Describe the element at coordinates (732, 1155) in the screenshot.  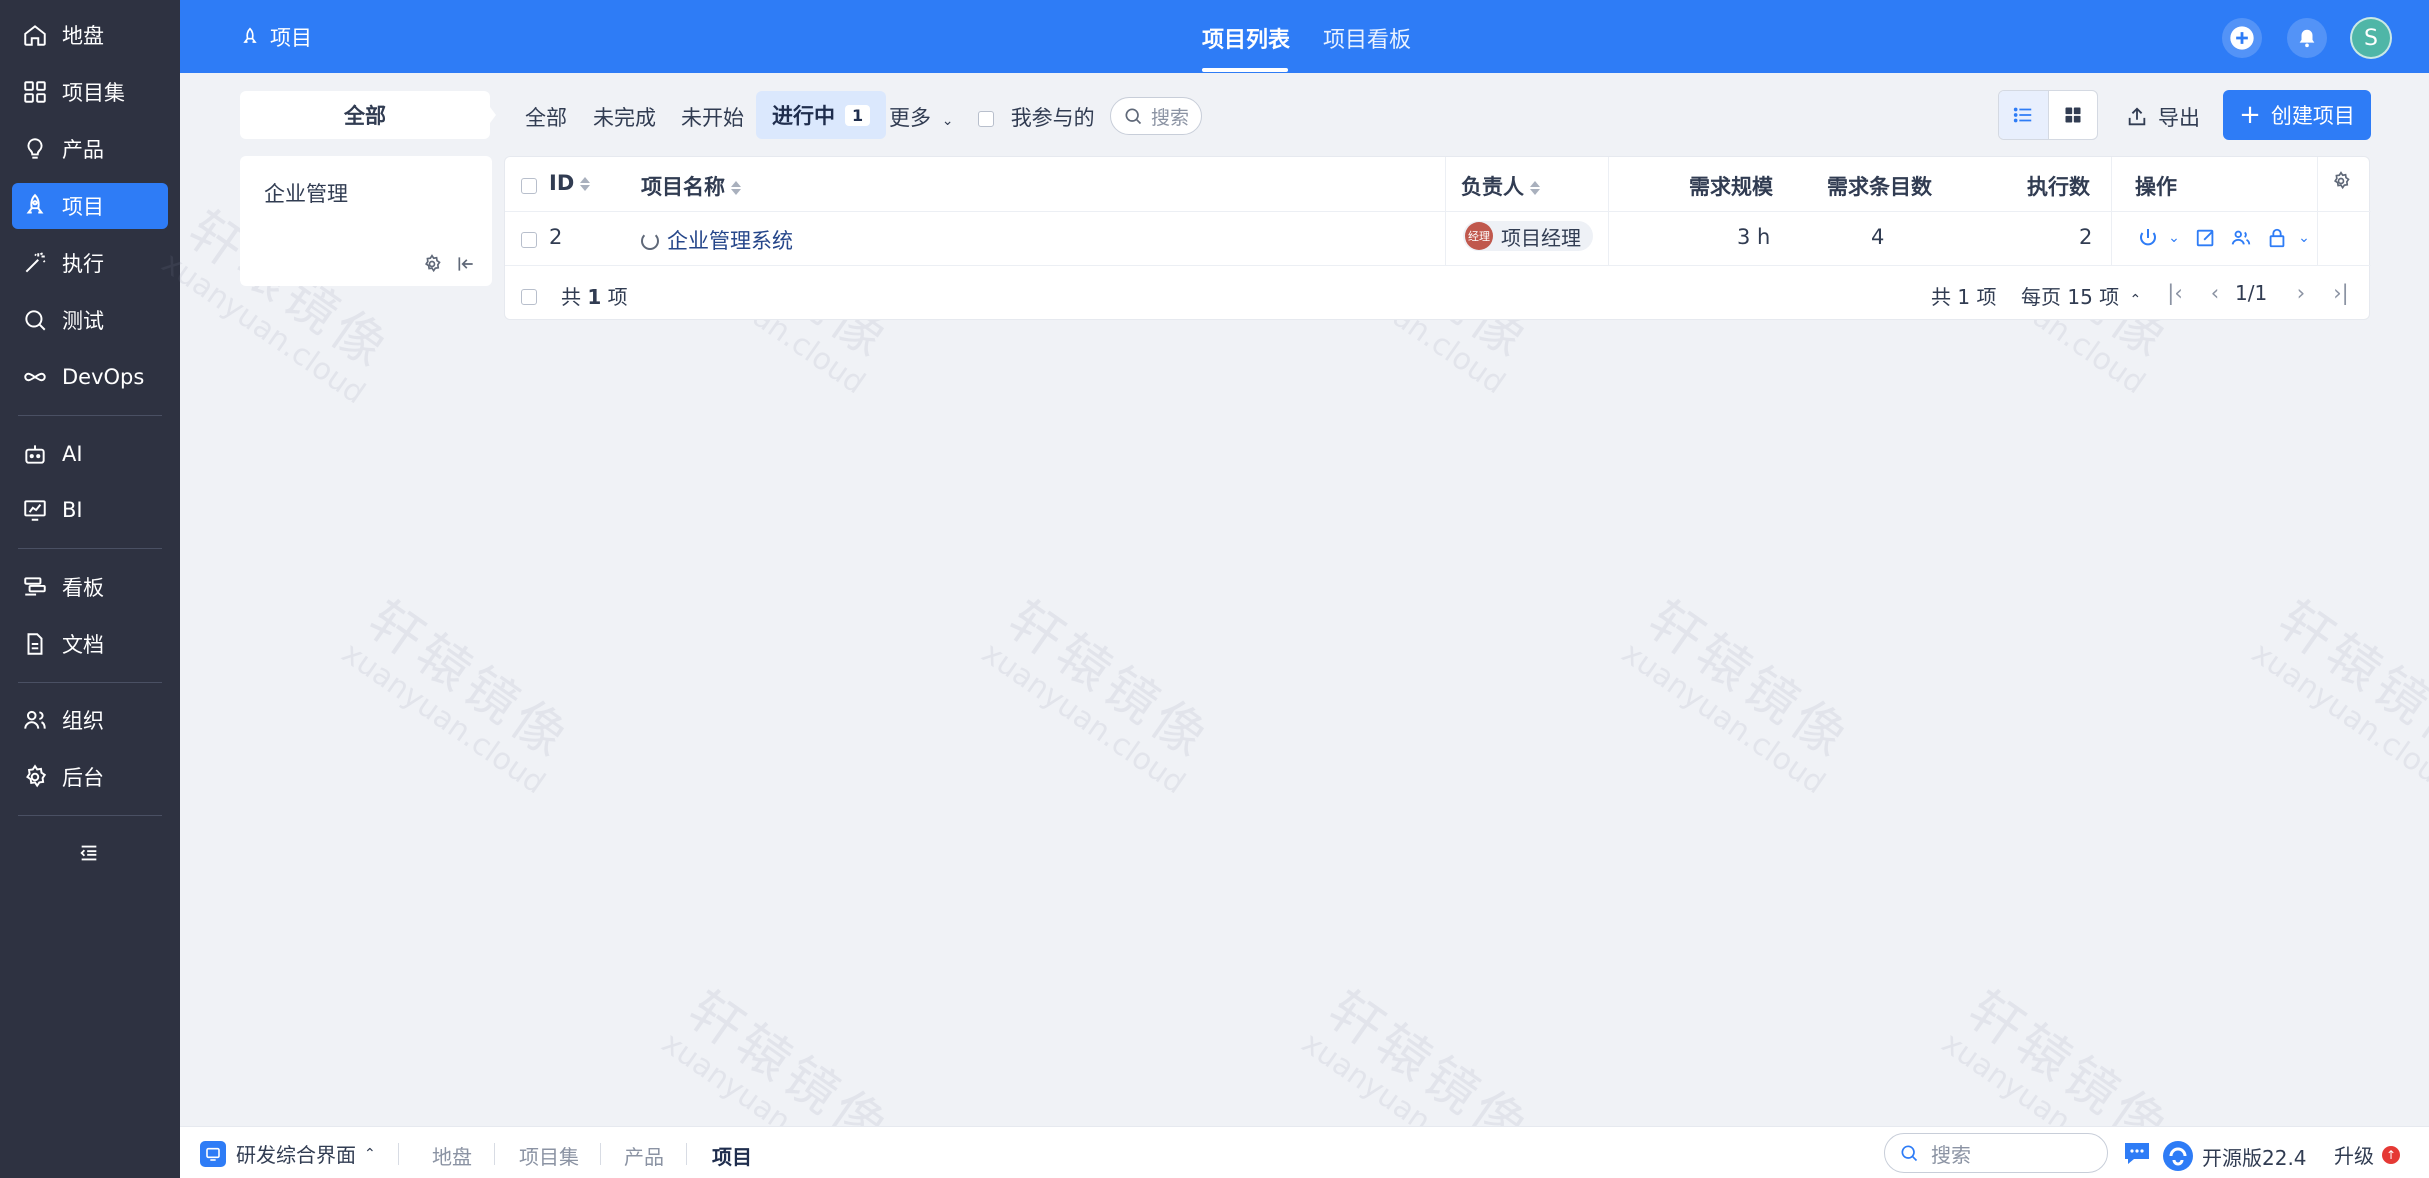
I see `bottom-crumb-project: 项目` at that location.